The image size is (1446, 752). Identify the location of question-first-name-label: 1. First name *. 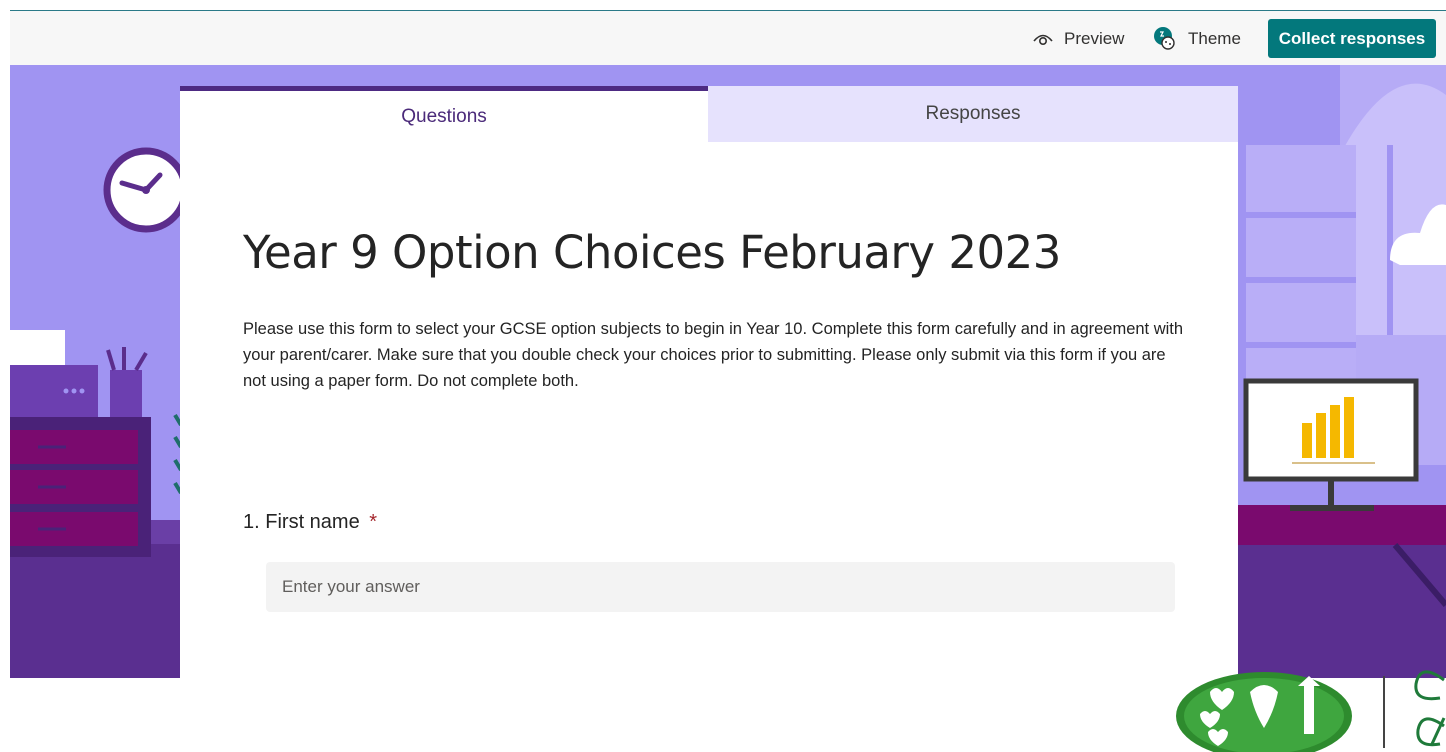
(310, 522).